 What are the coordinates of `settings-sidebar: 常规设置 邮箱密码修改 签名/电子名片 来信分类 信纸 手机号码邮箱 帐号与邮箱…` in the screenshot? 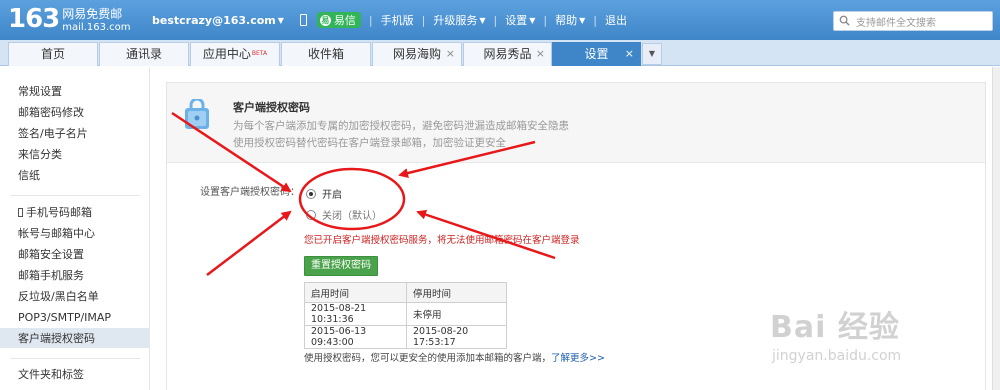 It's located at (75, 228).